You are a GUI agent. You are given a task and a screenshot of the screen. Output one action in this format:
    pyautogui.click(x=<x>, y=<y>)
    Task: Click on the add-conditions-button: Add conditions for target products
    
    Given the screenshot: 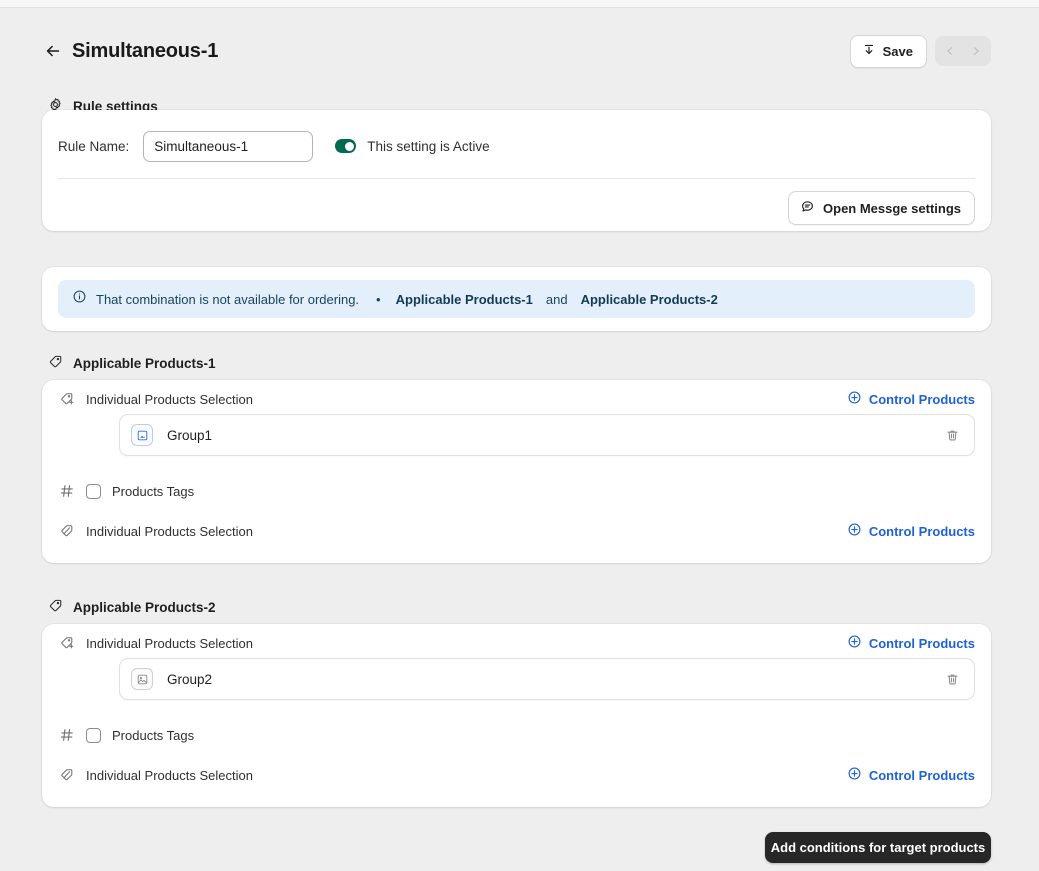 What is the action you would take?
    pyautogui.click(x=878, y=847)
    